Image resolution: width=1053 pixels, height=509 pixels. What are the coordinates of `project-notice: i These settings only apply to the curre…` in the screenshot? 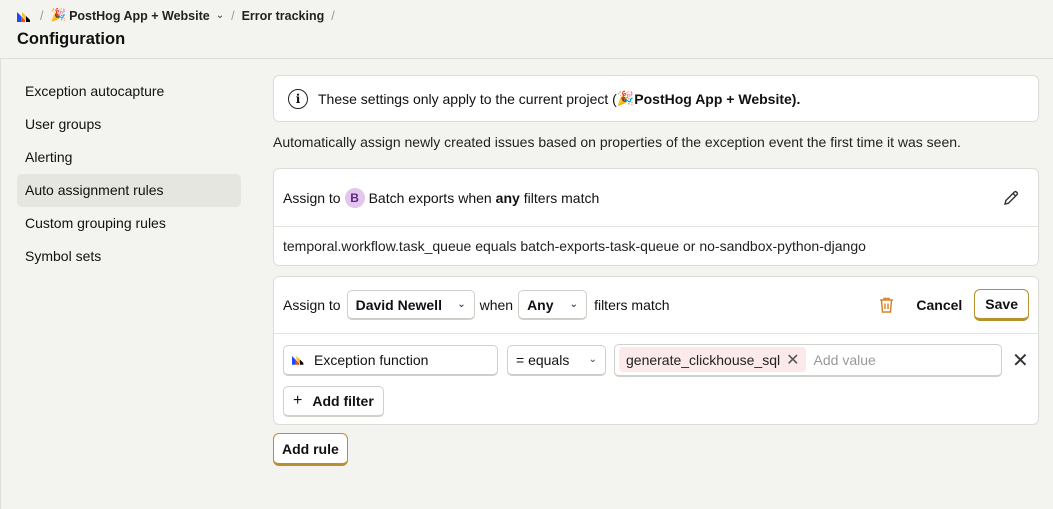 It's located at (656, 98).